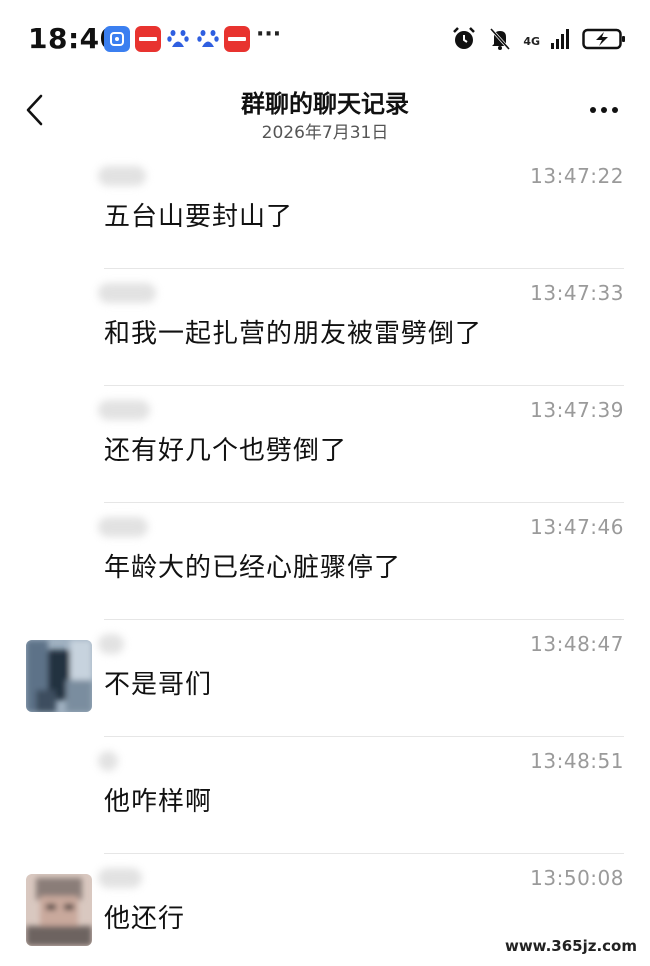 The image size is (650, 966). Describe the element at coordinates (577, 761) in the screenshot. I see `message-time: 13:48:51` at that location.